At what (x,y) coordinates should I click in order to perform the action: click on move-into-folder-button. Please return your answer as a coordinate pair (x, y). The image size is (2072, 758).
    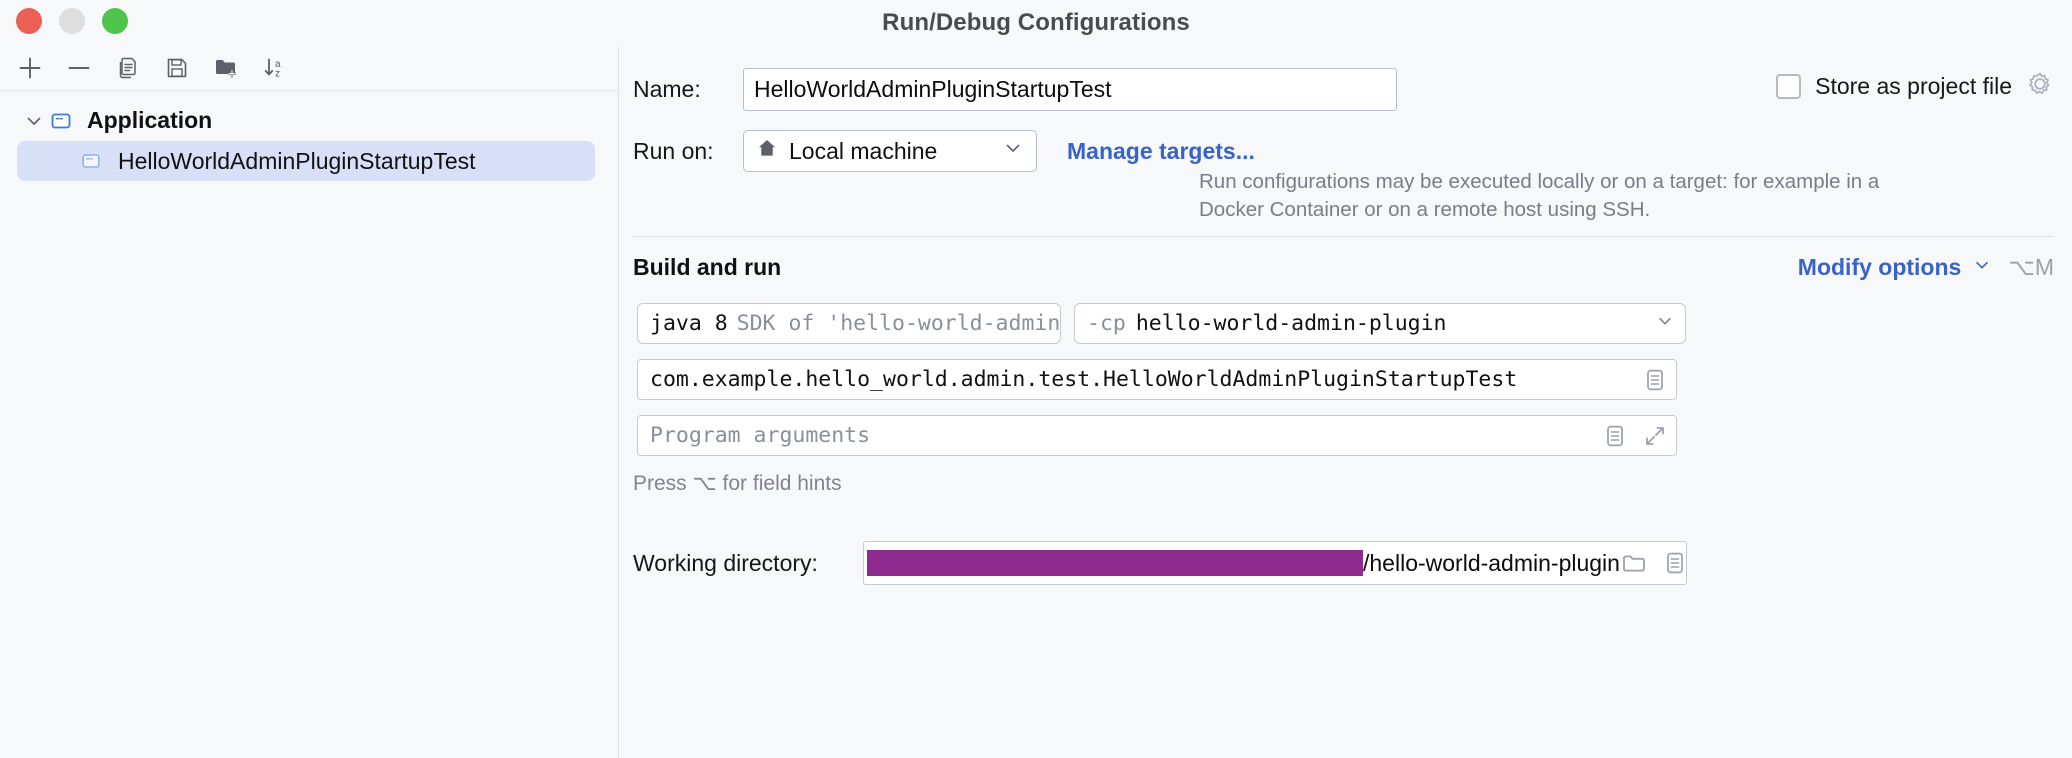
    Looking at the image, I should click on (226, 68).